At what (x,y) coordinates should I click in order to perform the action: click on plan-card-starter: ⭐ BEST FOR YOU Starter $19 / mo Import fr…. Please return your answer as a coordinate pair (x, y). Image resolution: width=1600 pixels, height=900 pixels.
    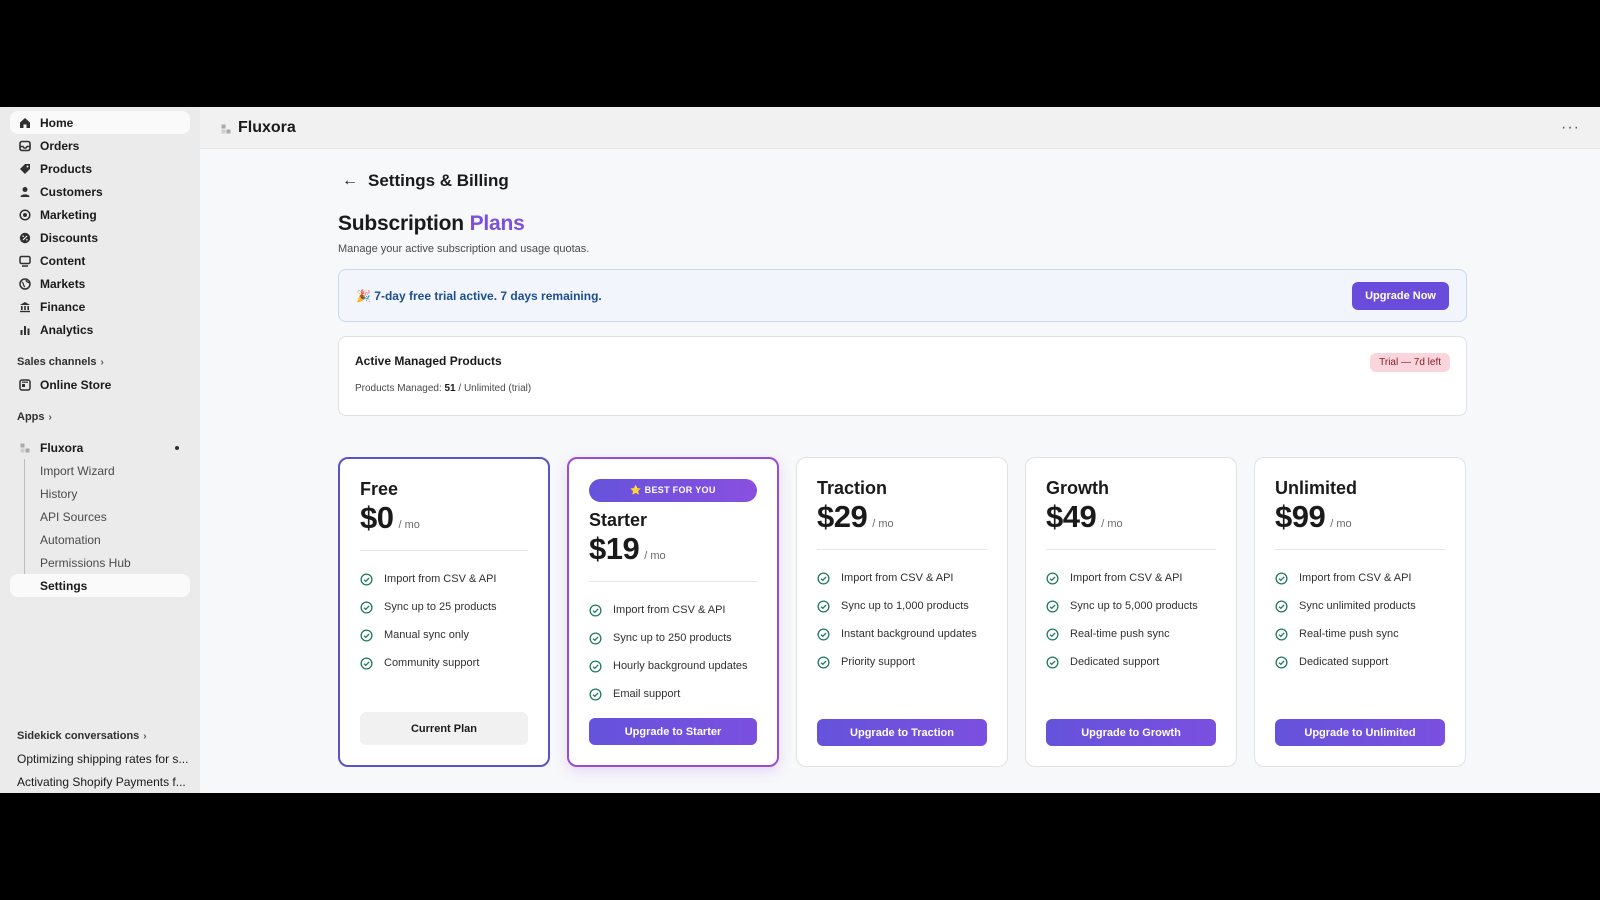
    Looking at the image, I should click on (673, 612).